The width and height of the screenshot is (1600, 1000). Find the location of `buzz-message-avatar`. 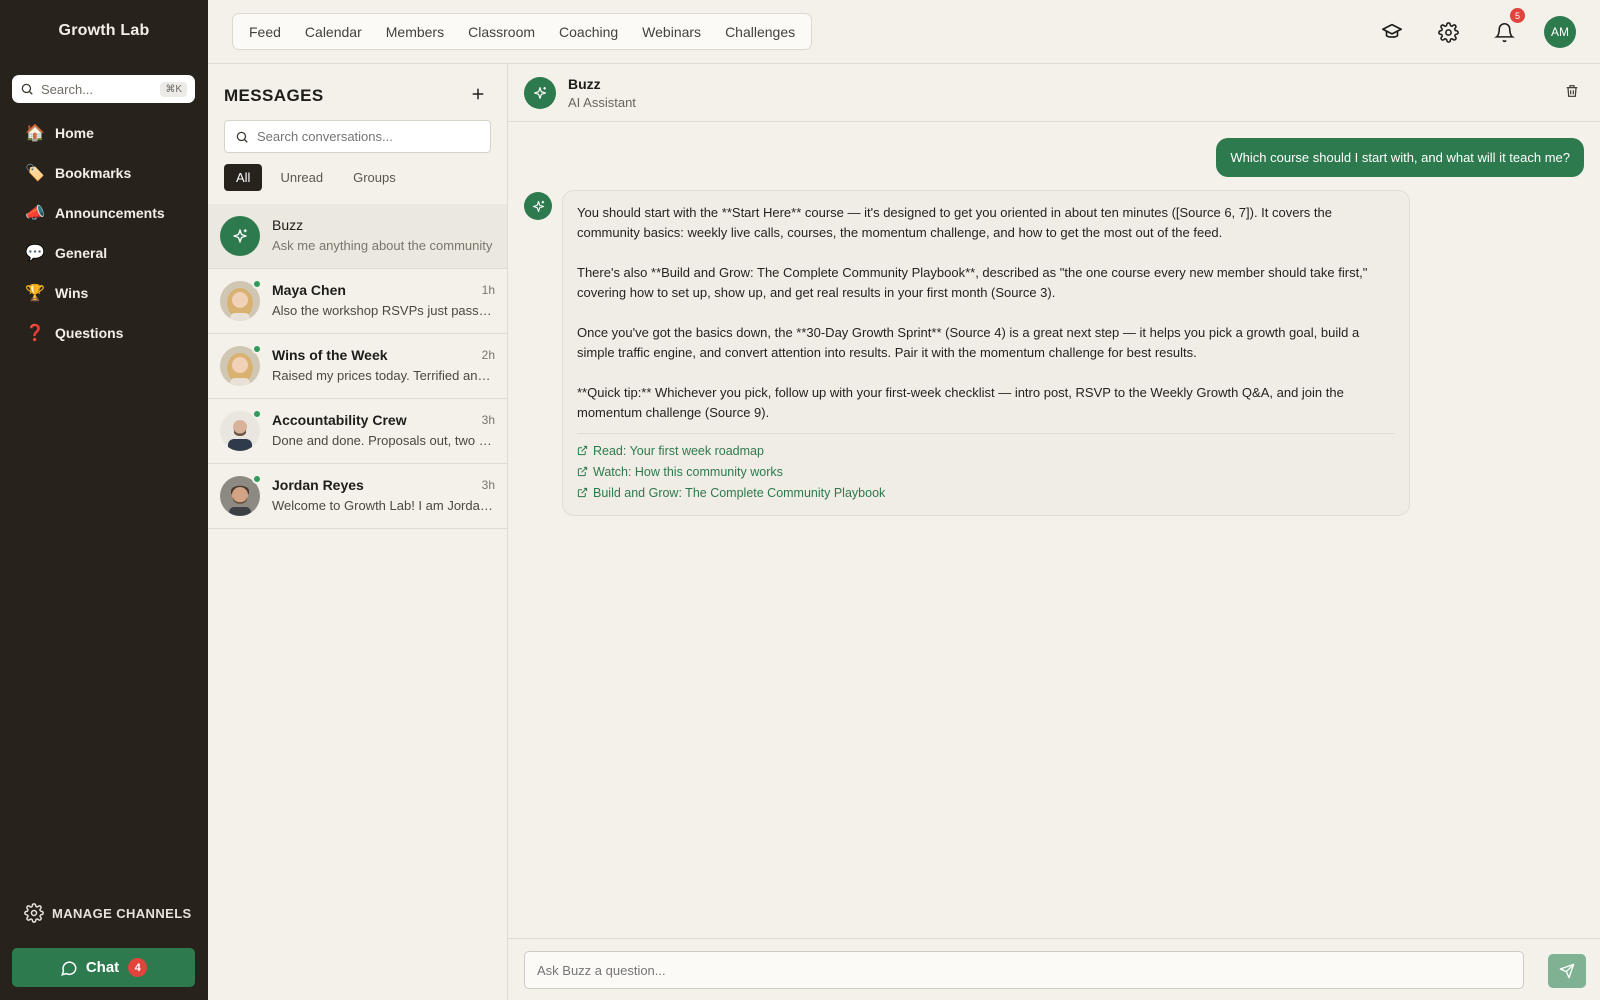

buzz-message-avatar is located at coordinates (538, 206).